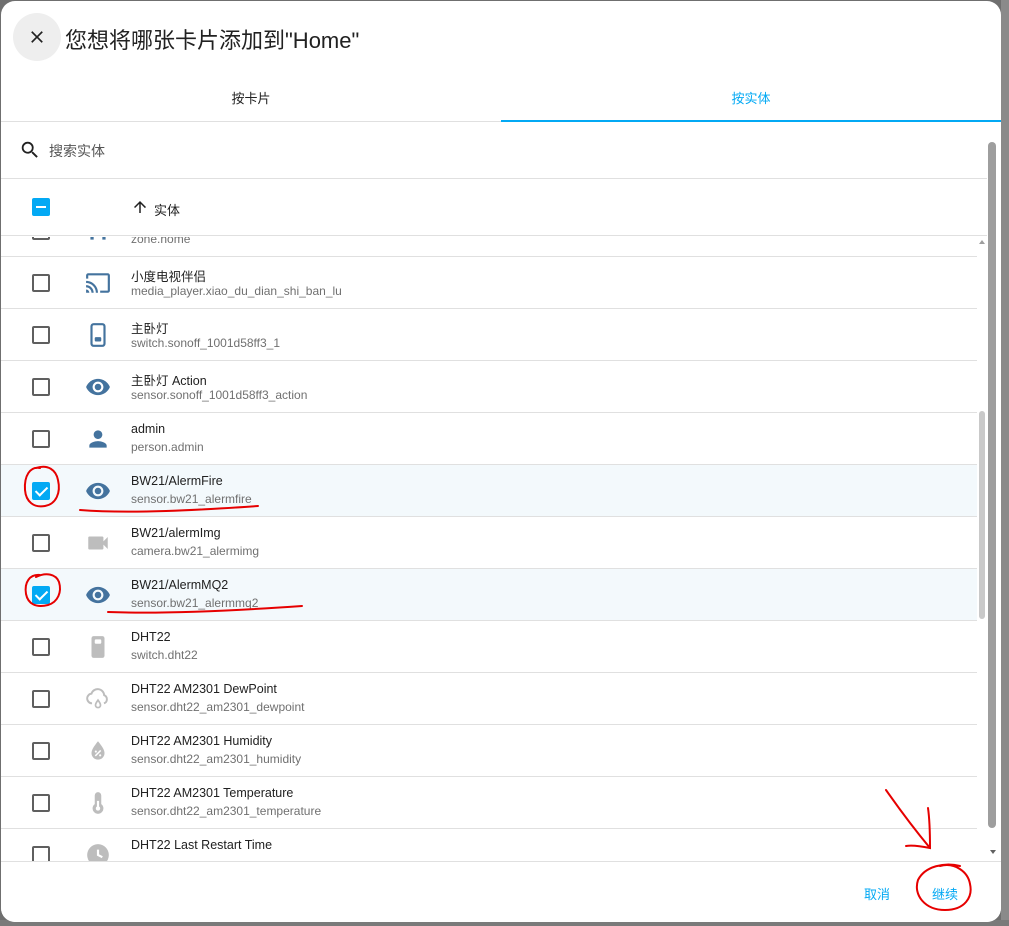 The width and height of the screenshot is (1009, 926). What do you see at coordinates (151, 637) in the screenshot?
I see `entity-name: DHT22` at bounding box center [151, 637].